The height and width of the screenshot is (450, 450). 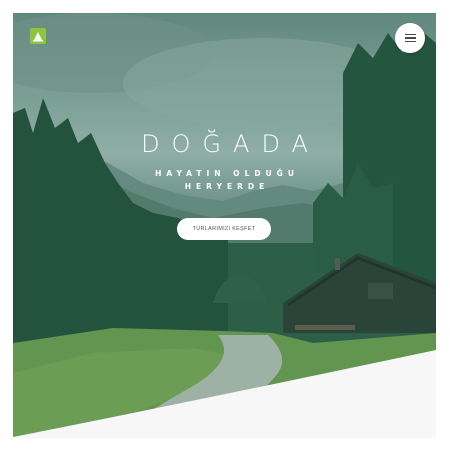 I want to click on explore-tours-button: TURLARIMIZI KEŞFET, so click(x=224, y=229).